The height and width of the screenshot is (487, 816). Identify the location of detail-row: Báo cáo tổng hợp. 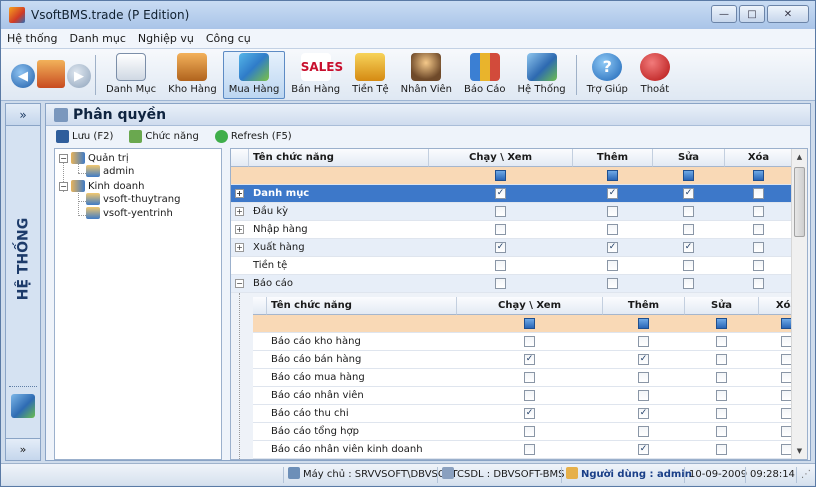
(523, 432).